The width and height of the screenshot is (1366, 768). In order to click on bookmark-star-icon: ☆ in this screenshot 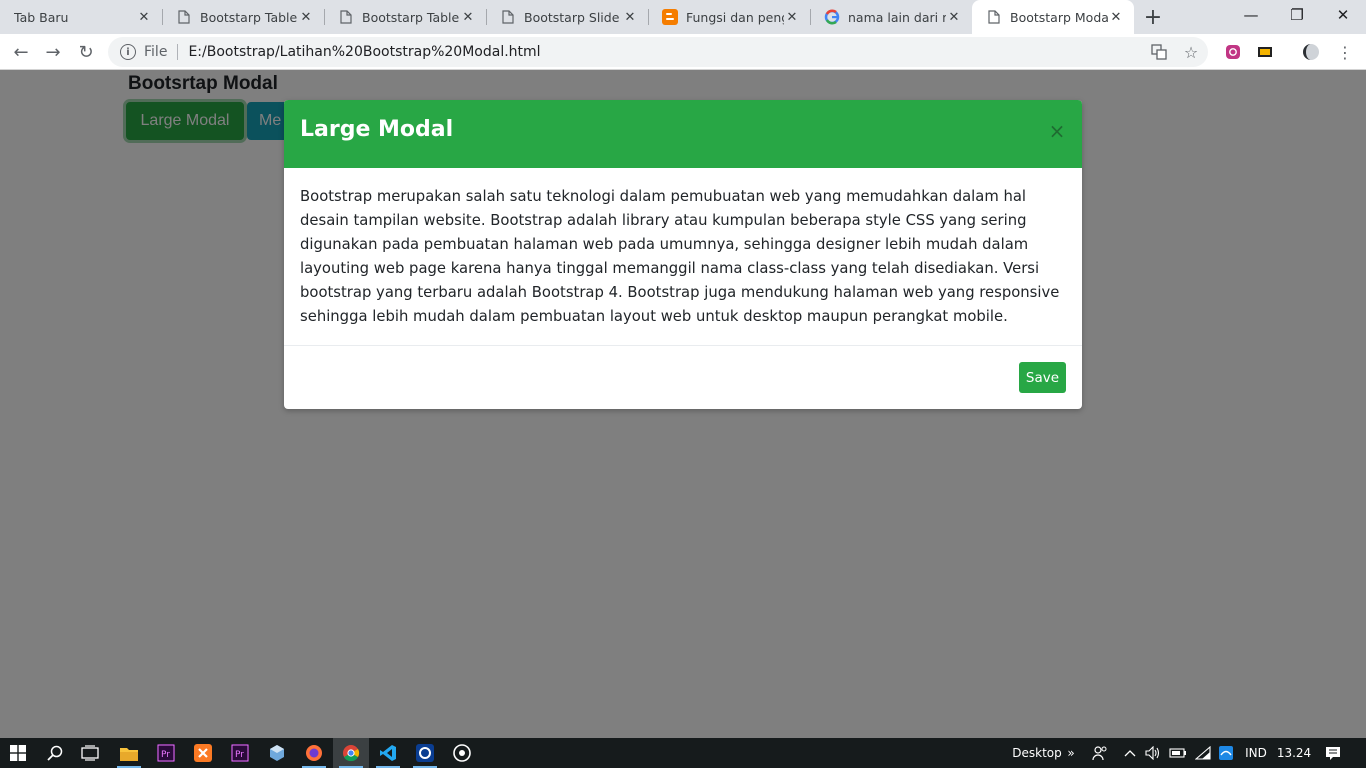, I will do `click(1191, 52)`.